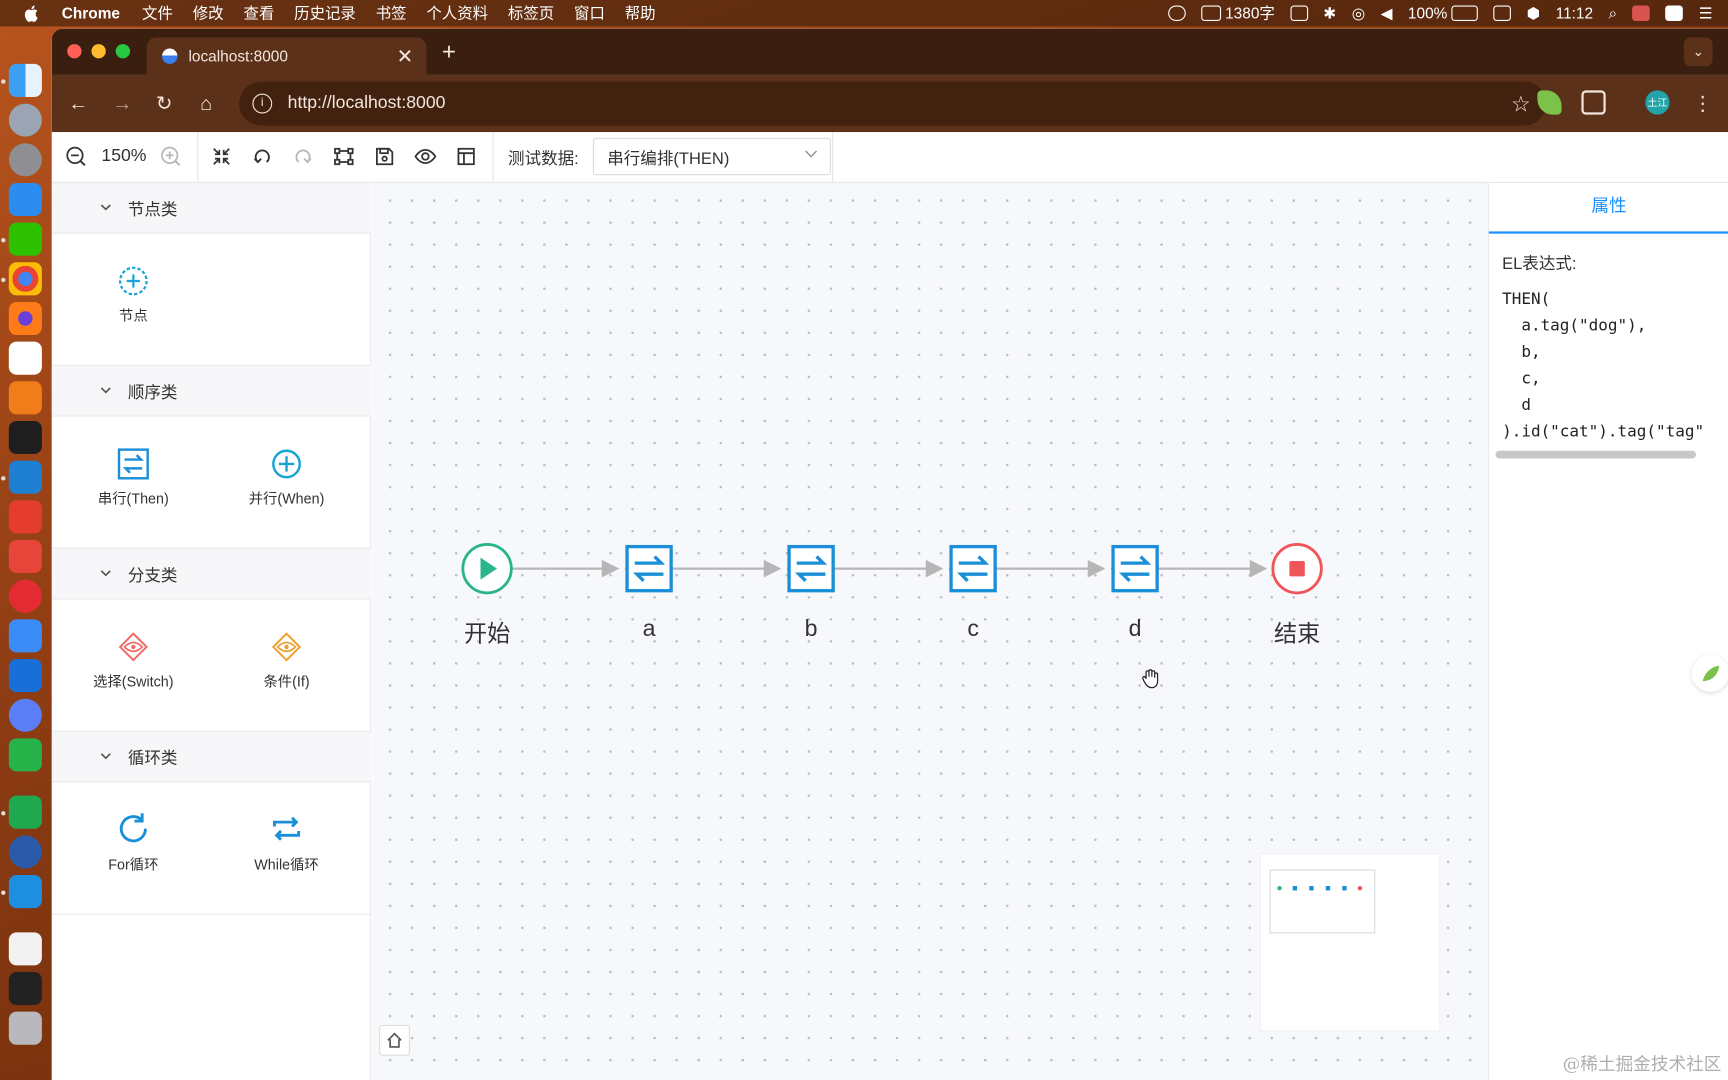  What do you see at coordinates (1521, 104) in the screenshot?
I see `bookmark-star-icon: ☆` at bounding box center [1521, 104].